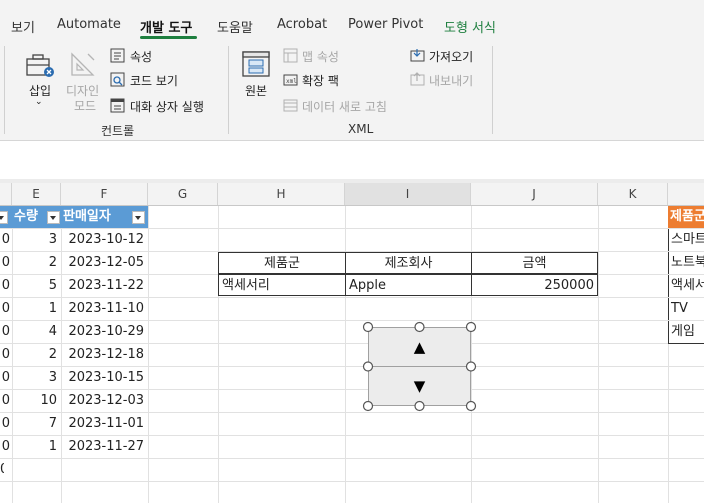 Image resolution: width=704 pixels, height=503 pixels. Describe the element at coordinates (361, 129) in the screenshot. I see `xml-group-label: XML` at that location.